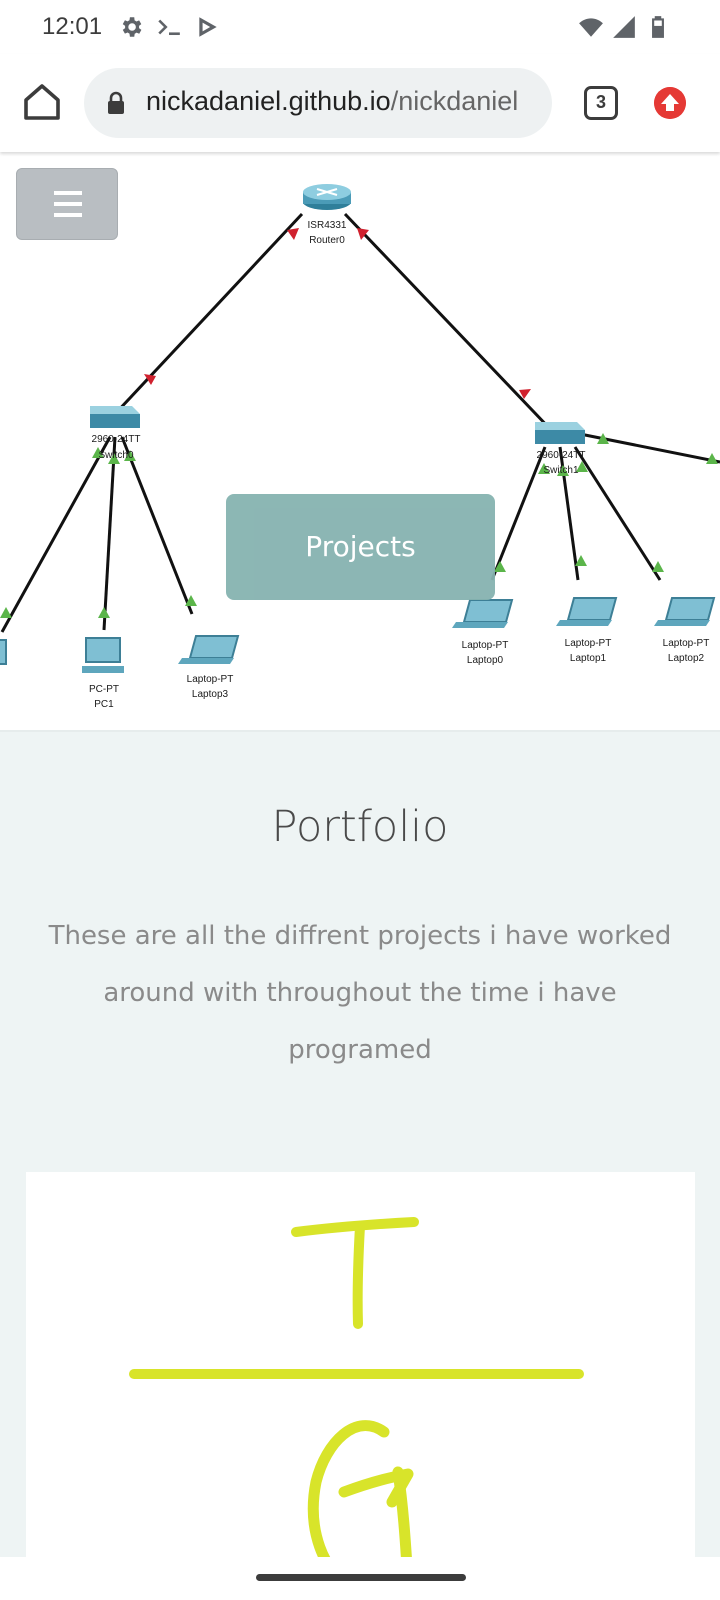  What do you see at coordinates (454, 101) in the screenshot?
I see `url-path: /nickdaniel` at bounding box center [454, 101].